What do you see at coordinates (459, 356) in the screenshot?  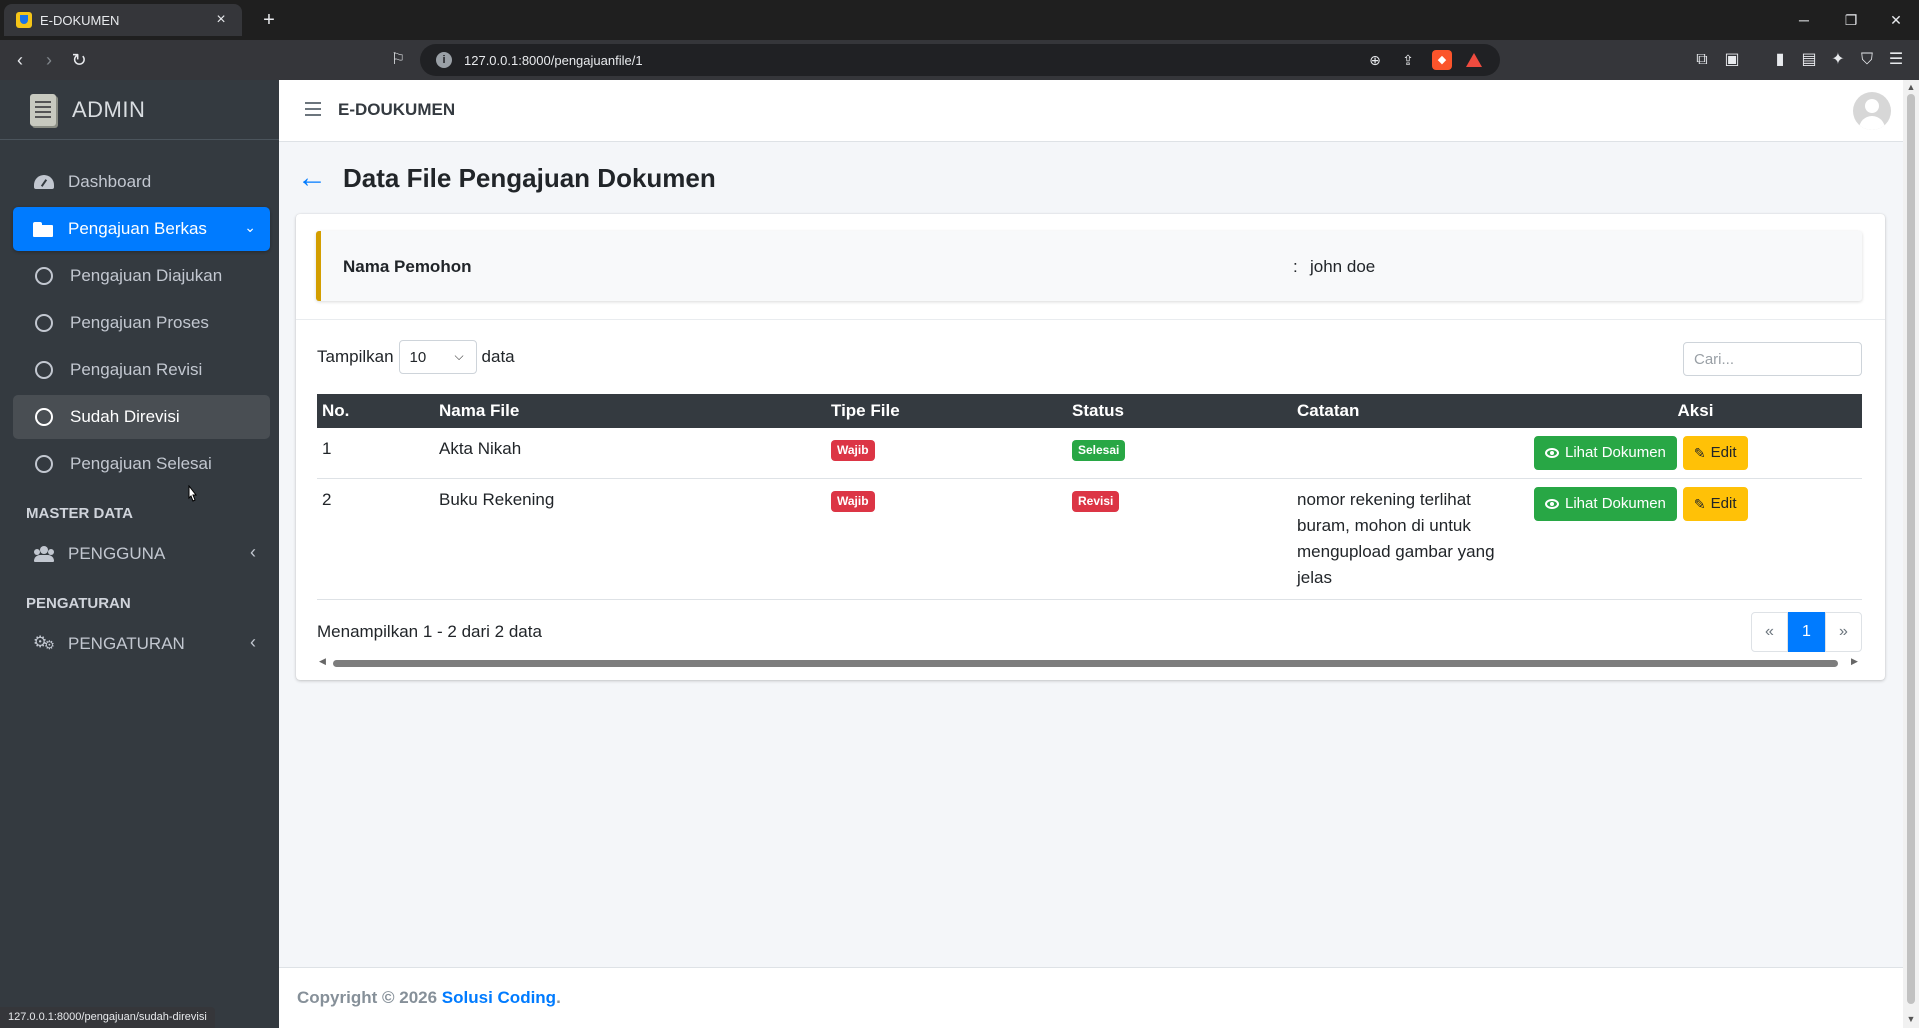 I see `chevron-down-icon: ⌵` at bounding box center [459, 356].